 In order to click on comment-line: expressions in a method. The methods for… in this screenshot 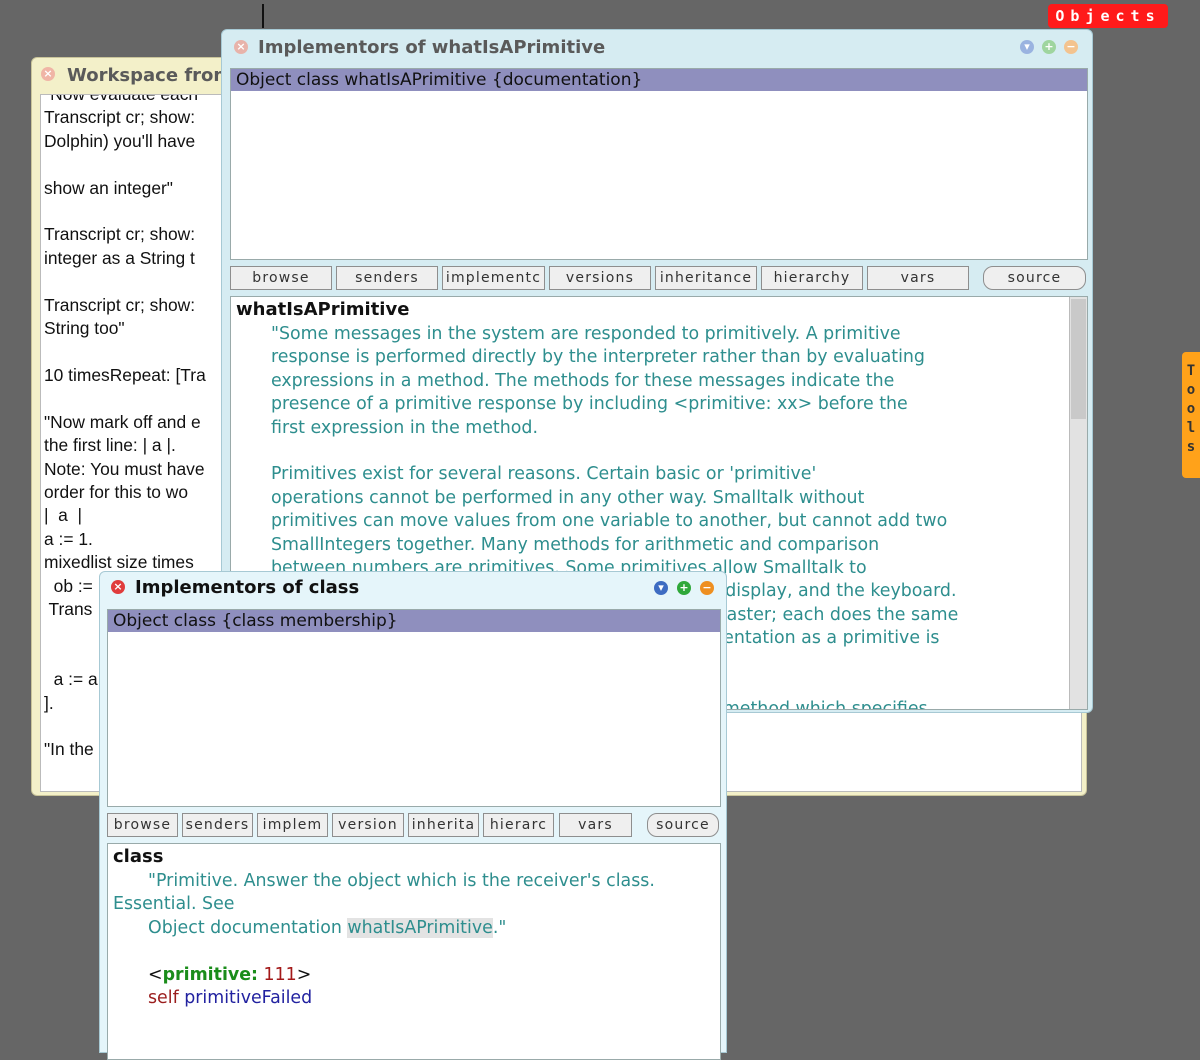, I will do `click(583, 380)`.